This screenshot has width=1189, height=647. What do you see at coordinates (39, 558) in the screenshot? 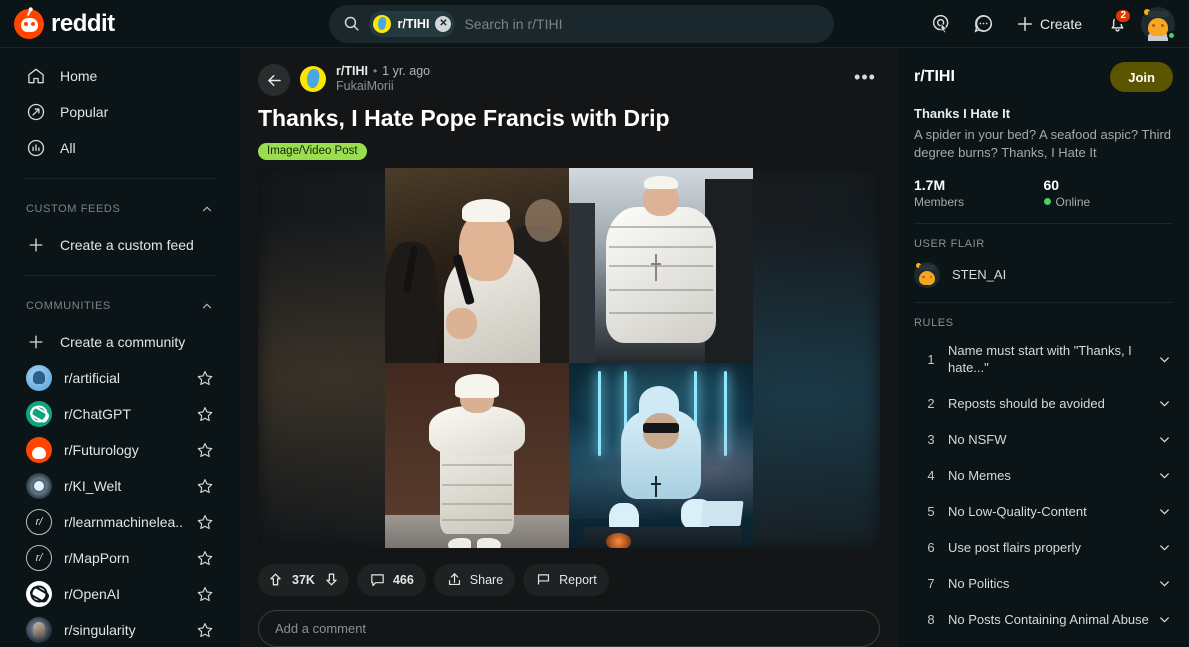
I see `community-avatar: r/` at bounding box center [39, 558].